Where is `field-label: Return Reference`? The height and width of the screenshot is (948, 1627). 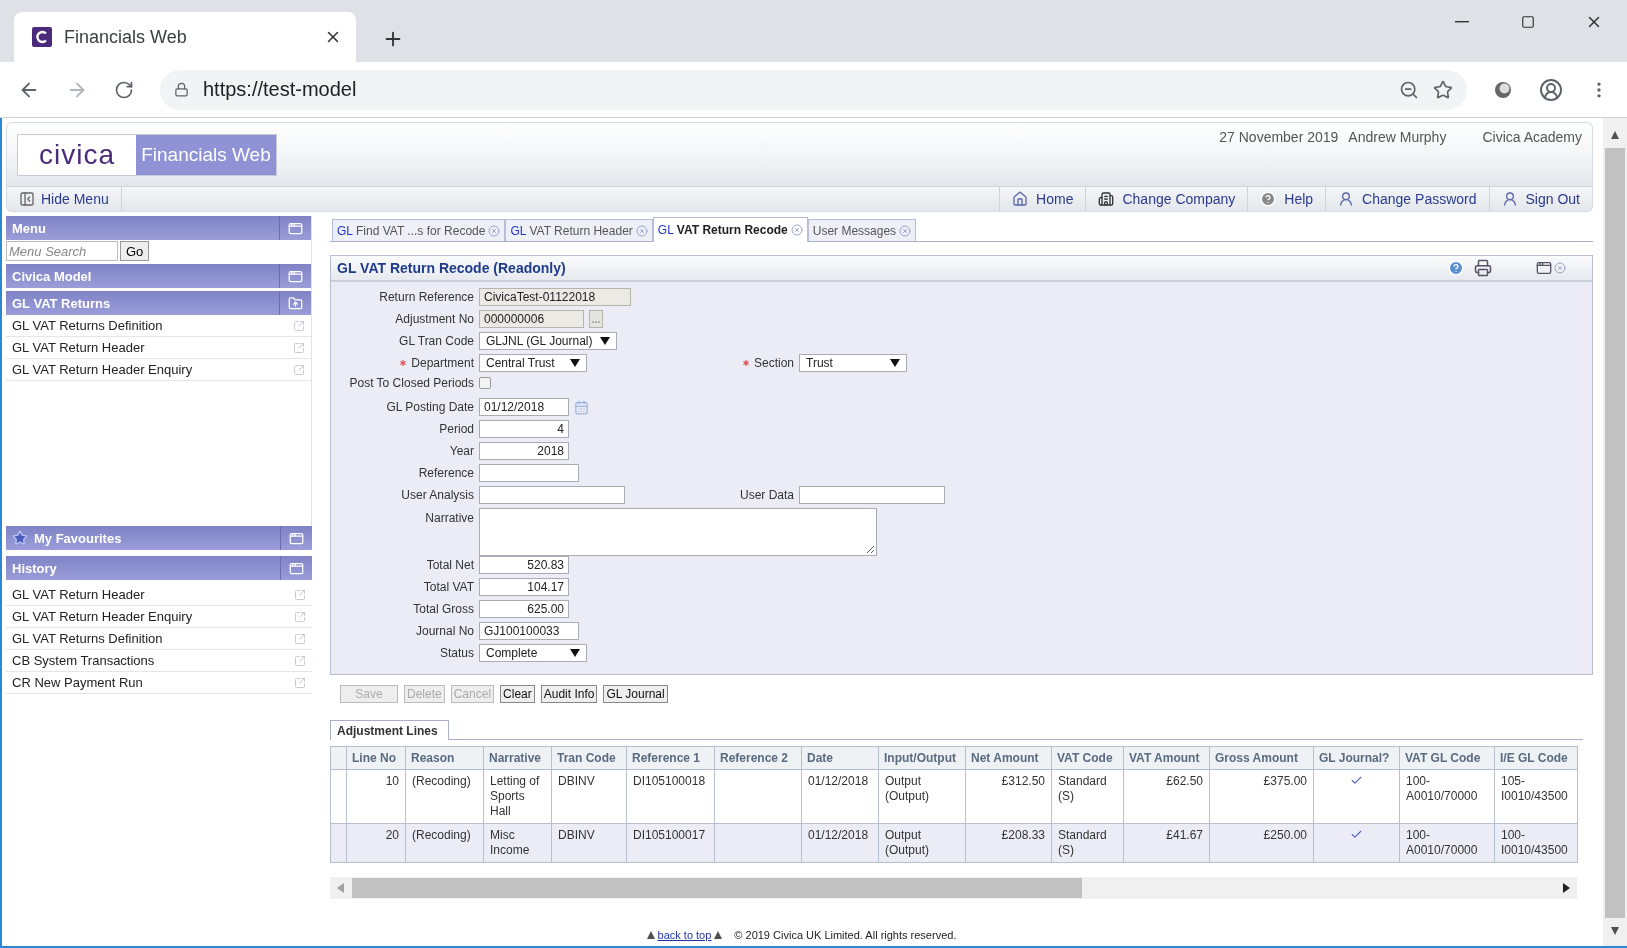
field-label: Return Reference is located at coordinates (426, 297).